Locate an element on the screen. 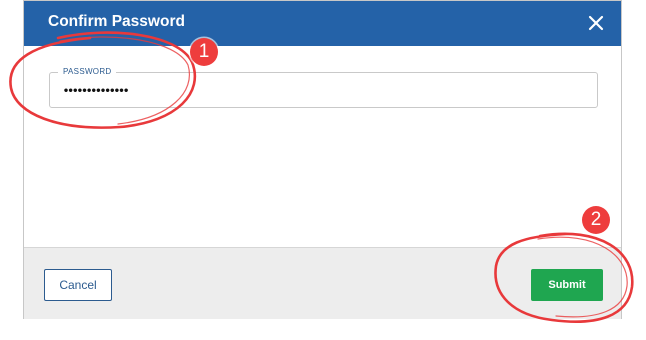  password-field: PASSWORD is located at coordinates (323, 87).